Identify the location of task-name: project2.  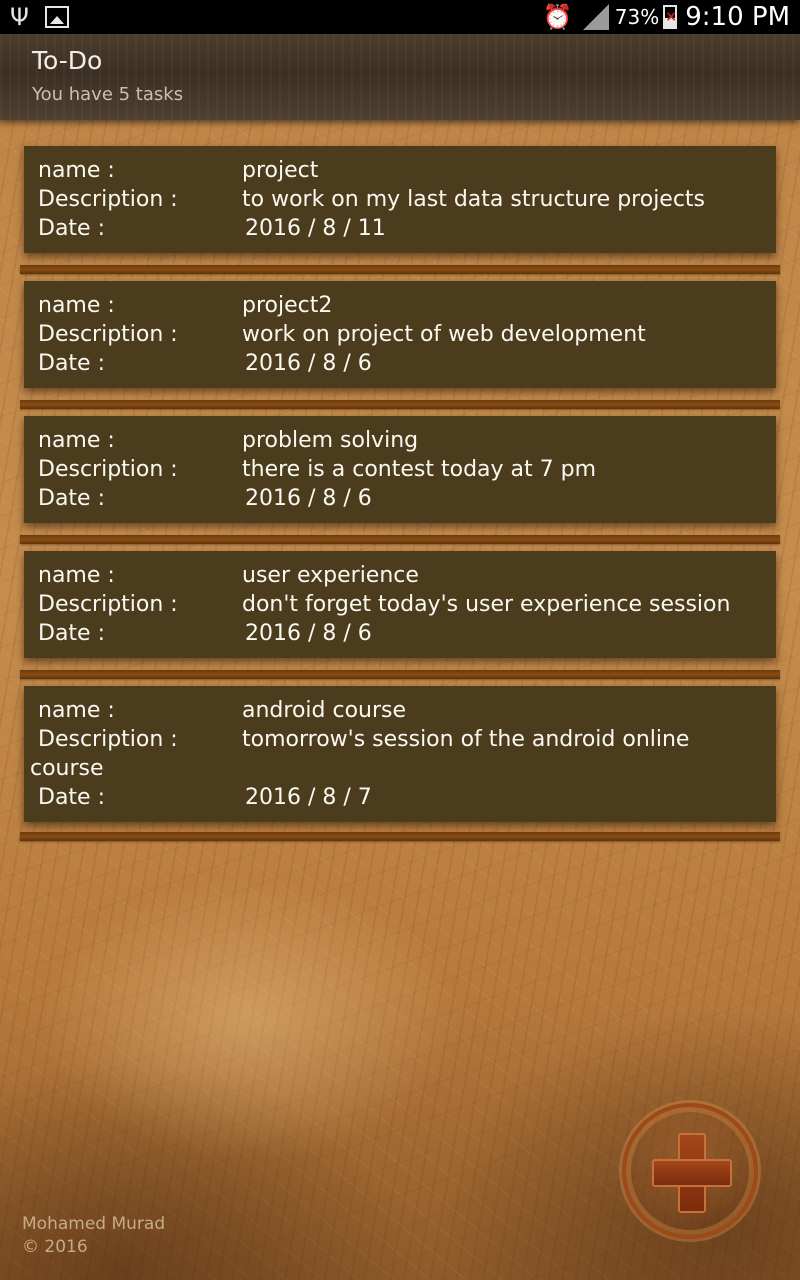
(287, 305).